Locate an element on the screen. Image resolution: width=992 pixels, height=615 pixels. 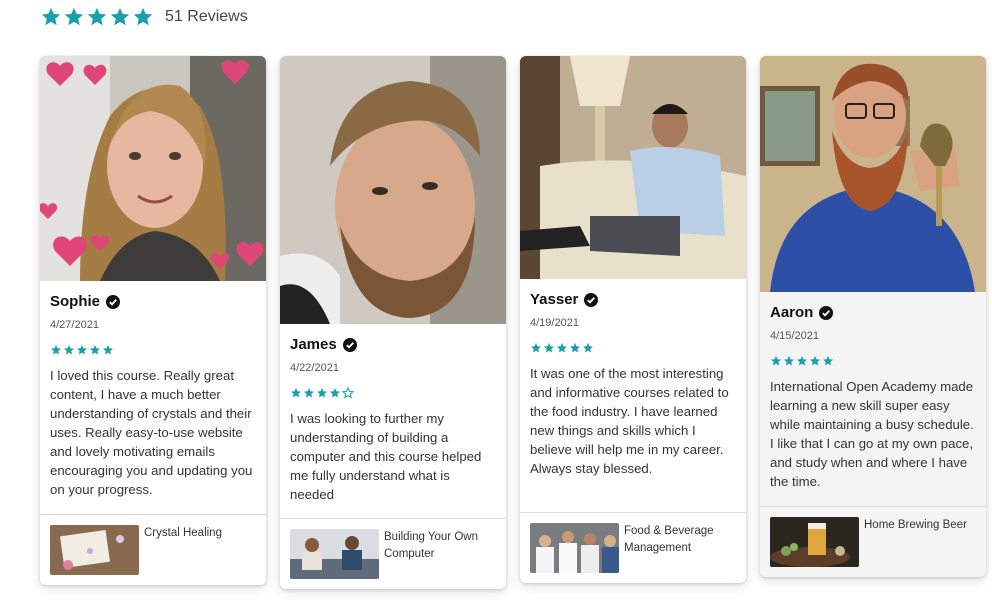
reviewer-name: James is located at coordinates (313, 344).